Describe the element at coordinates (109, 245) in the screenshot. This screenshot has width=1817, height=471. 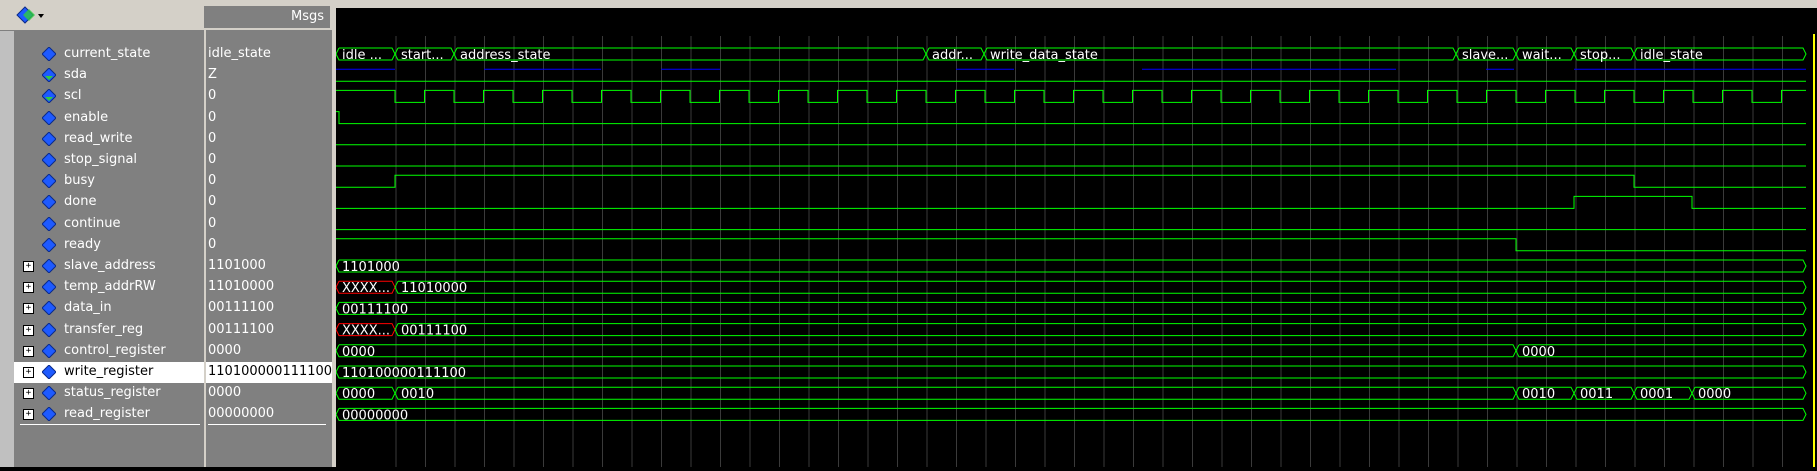
I see `signal-row-ready: ready` at that location.